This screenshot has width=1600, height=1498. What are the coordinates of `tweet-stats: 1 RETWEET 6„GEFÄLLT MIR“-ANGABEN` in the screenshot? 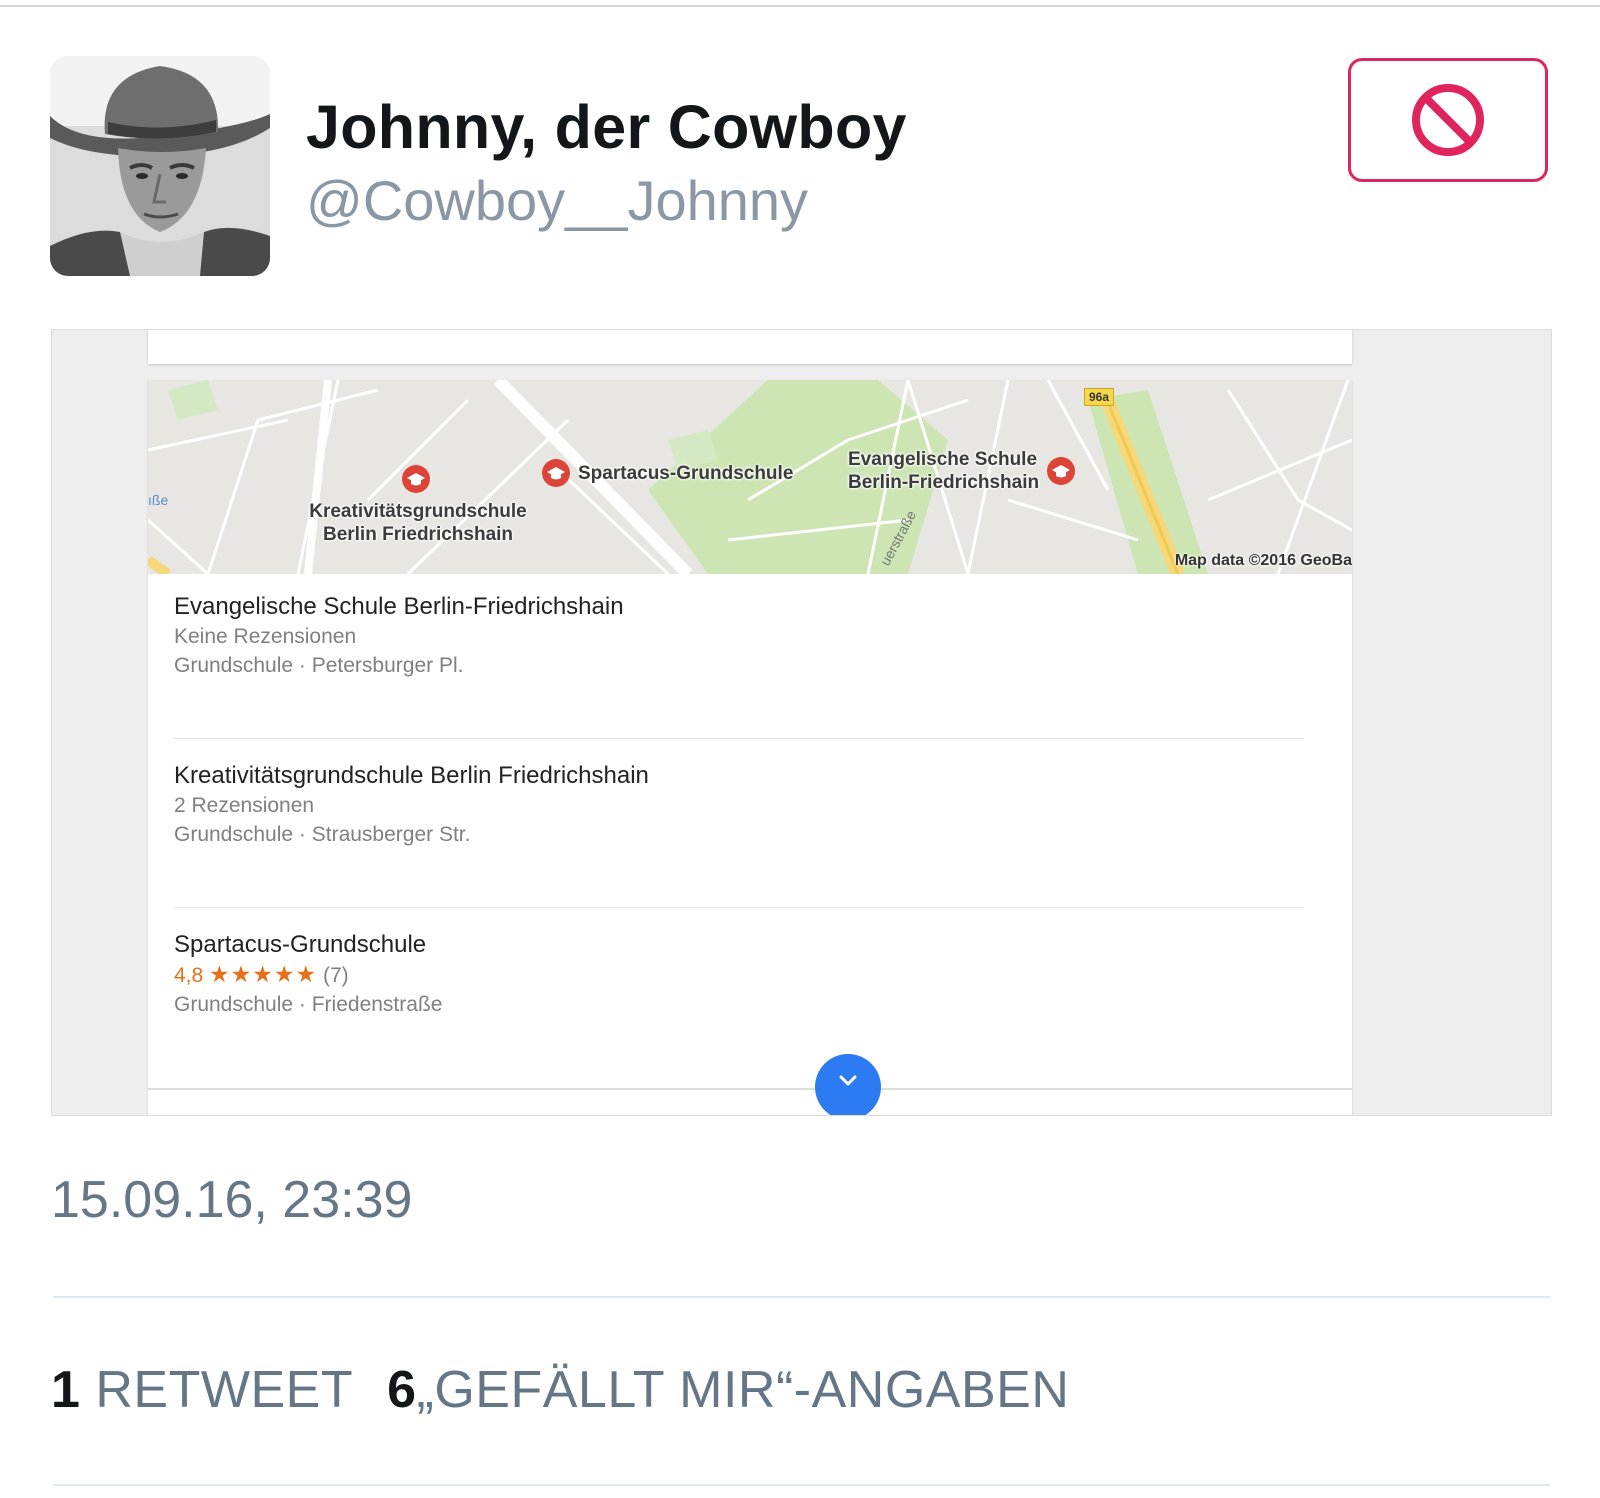 It's located at (560, 1390).